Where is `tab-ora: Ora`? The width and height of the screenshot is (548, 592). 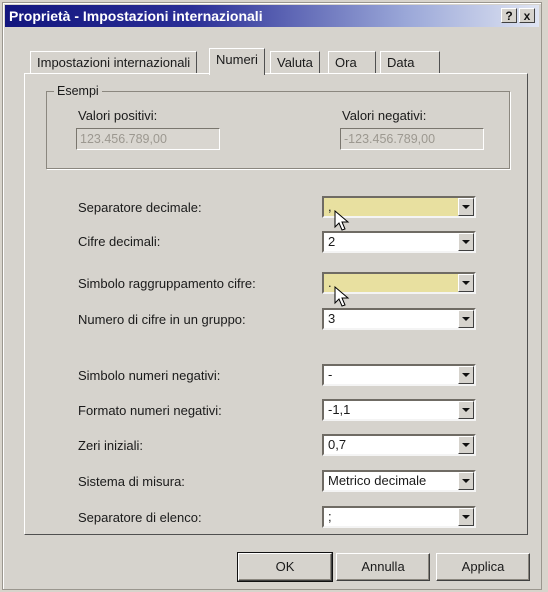 tab-ora: Ora is located at coordinates (352, 62).